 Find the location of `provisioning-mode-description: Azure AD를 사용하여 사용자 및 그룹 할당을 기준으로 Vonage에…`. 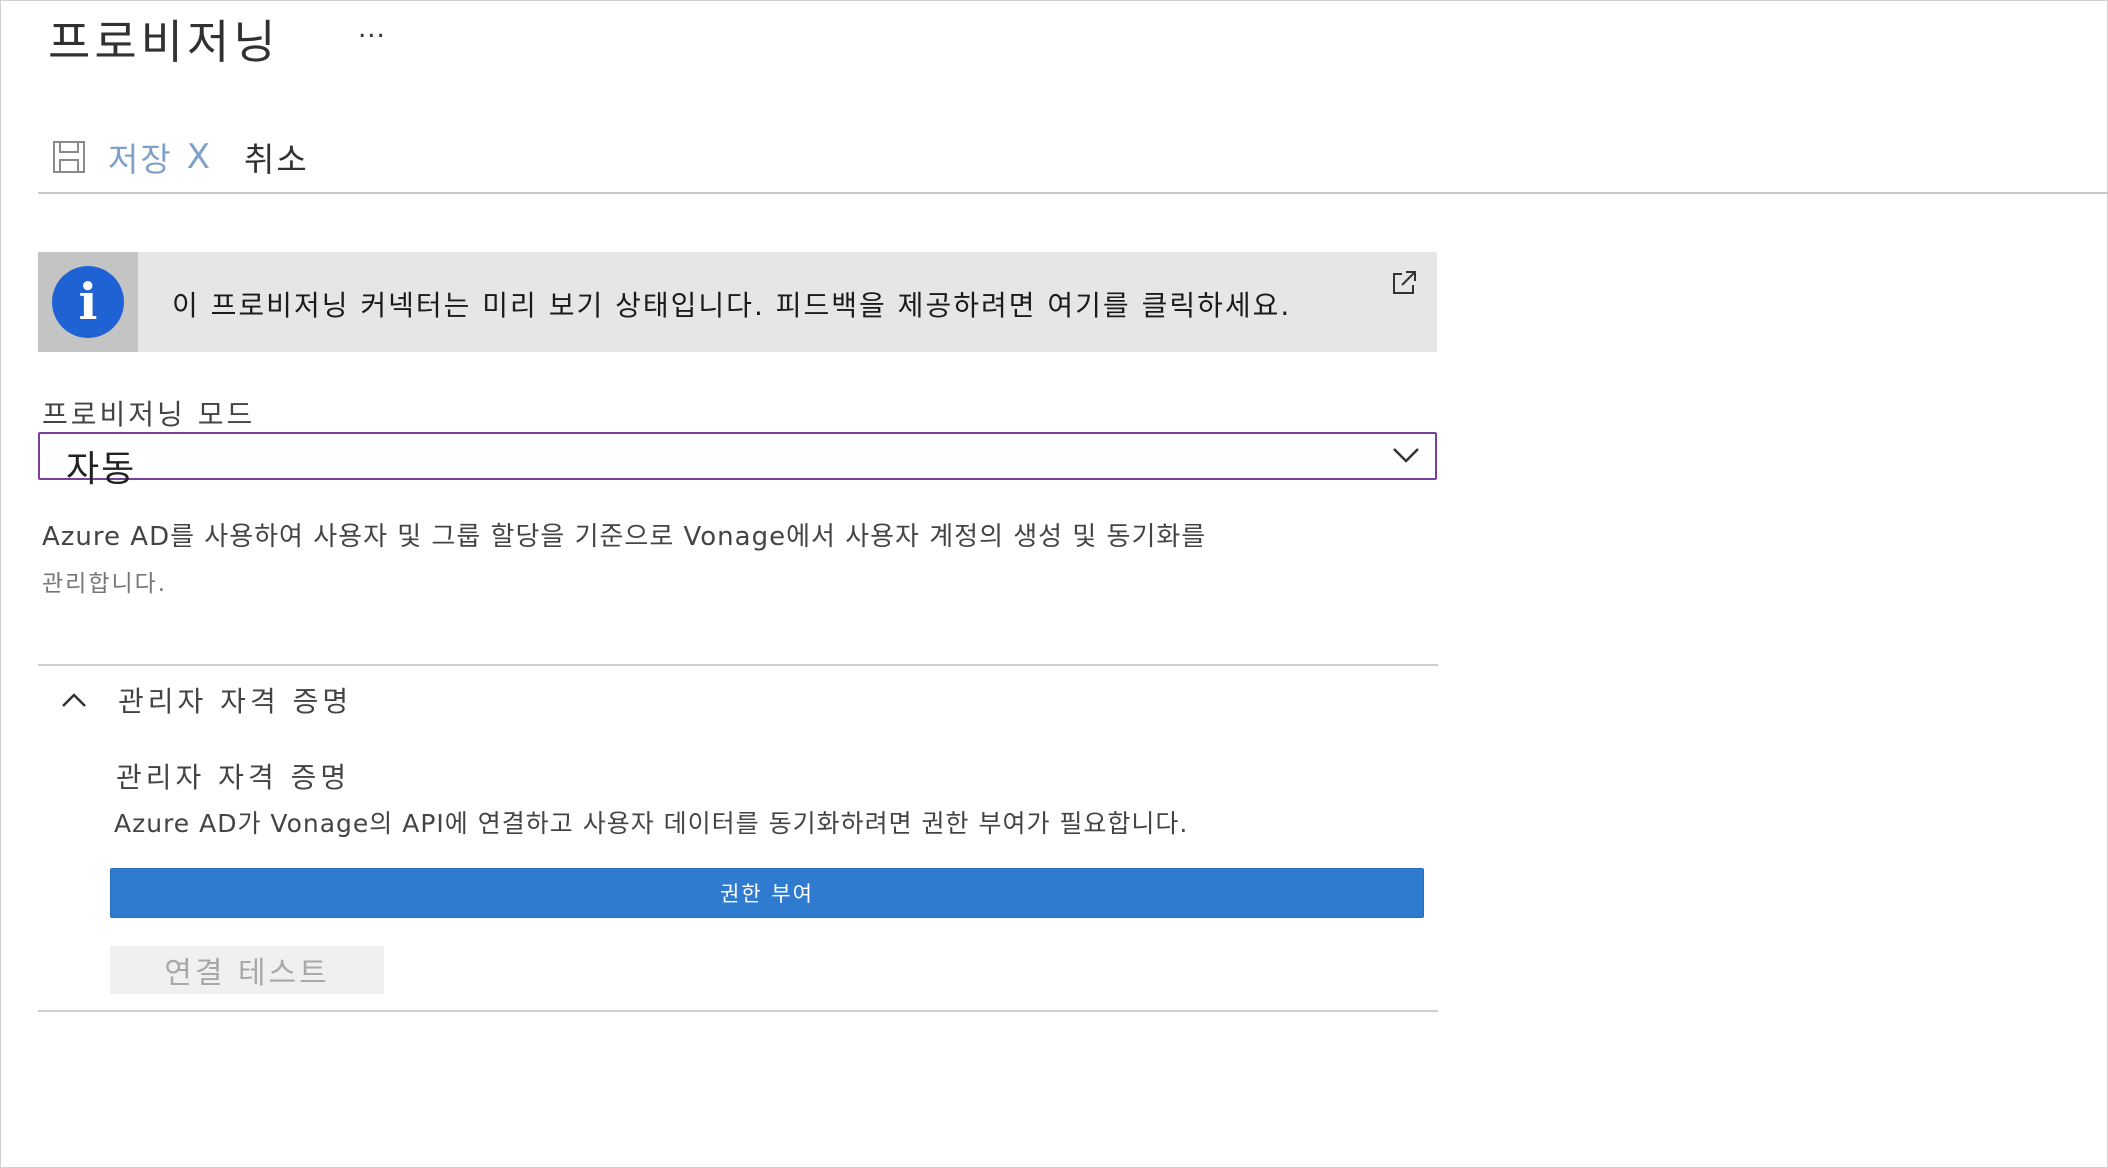

provisioning-mode-description: Azure AD를 사용하여 사용자 및 그룹 할당을 기준으로 Vonage에… is located at coordinates (624, 537).